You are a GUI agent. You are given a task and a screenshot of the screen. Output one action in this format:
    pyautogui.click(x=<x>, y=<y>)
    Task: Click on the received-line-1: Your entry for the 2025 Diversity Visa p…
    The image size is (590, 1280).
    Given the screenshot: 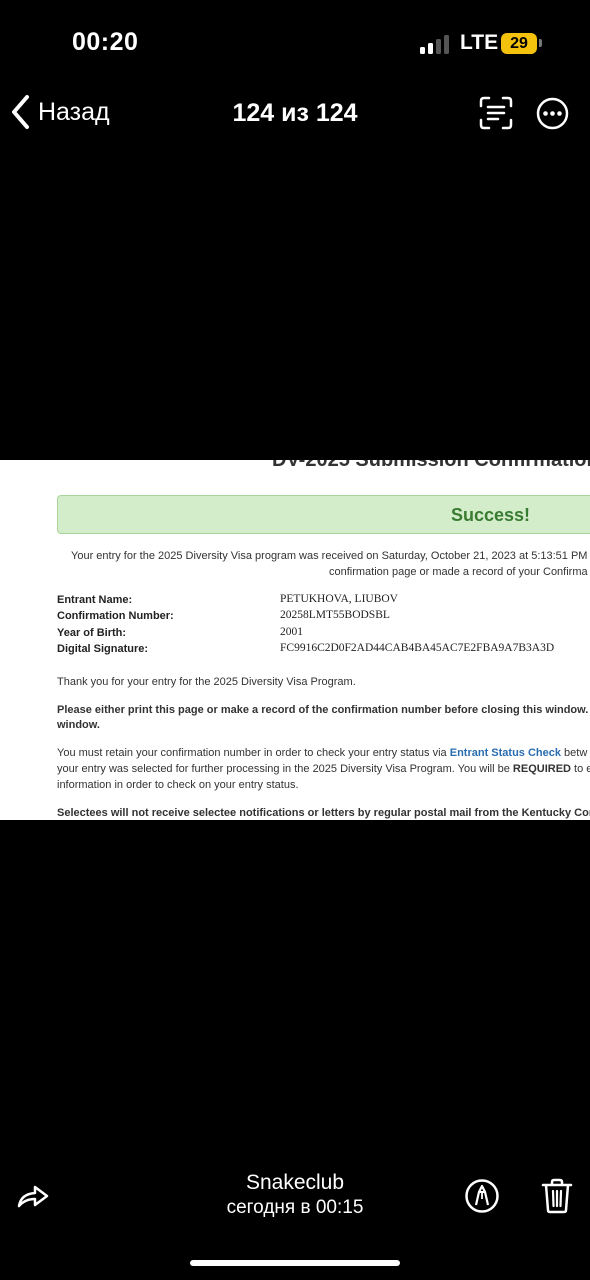 What is the action you would take?
    pyautogui.click(x=329, y=556)
    